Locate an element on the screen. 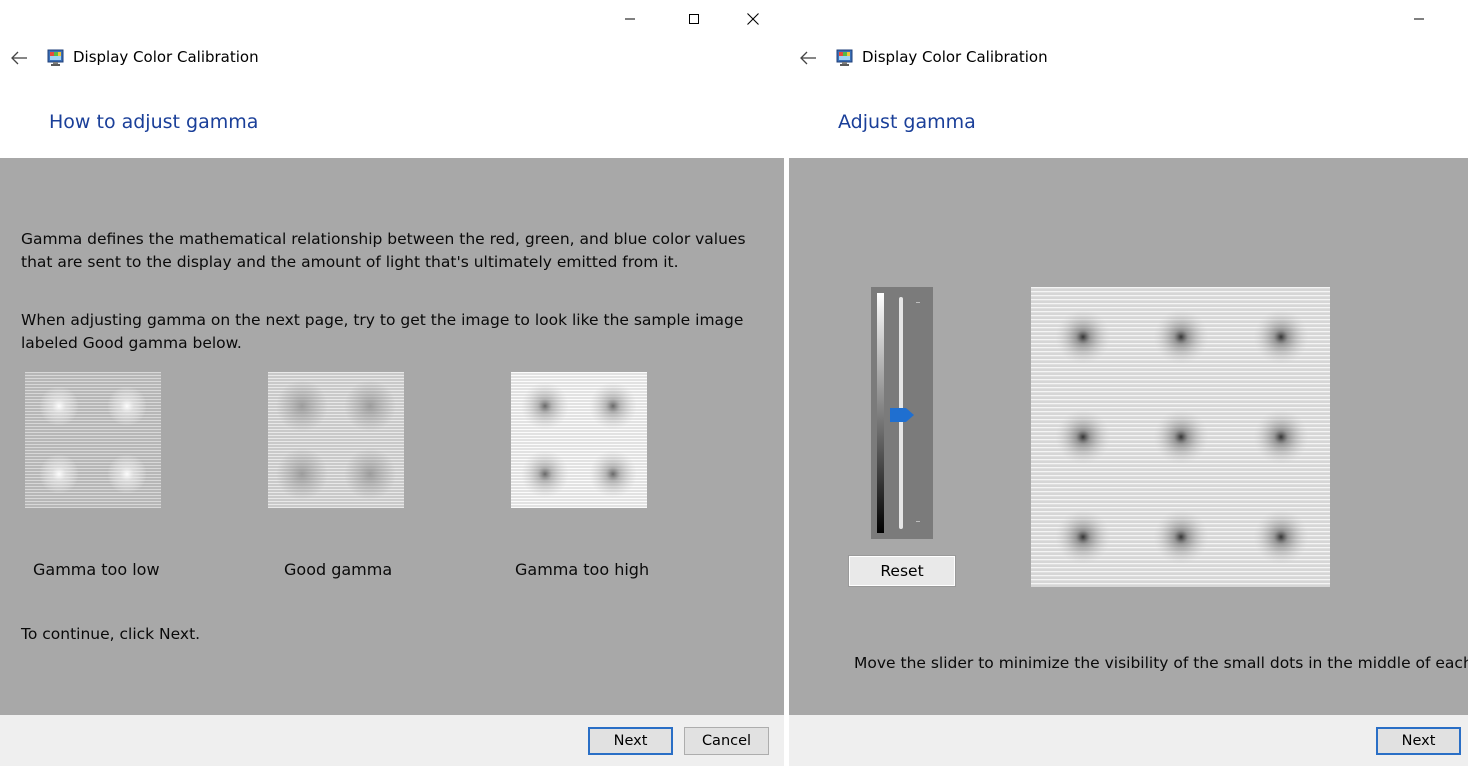 Image resolution: width=1468 pixels, height=766 pixels. close-icon is located at coordinates (753, 19).